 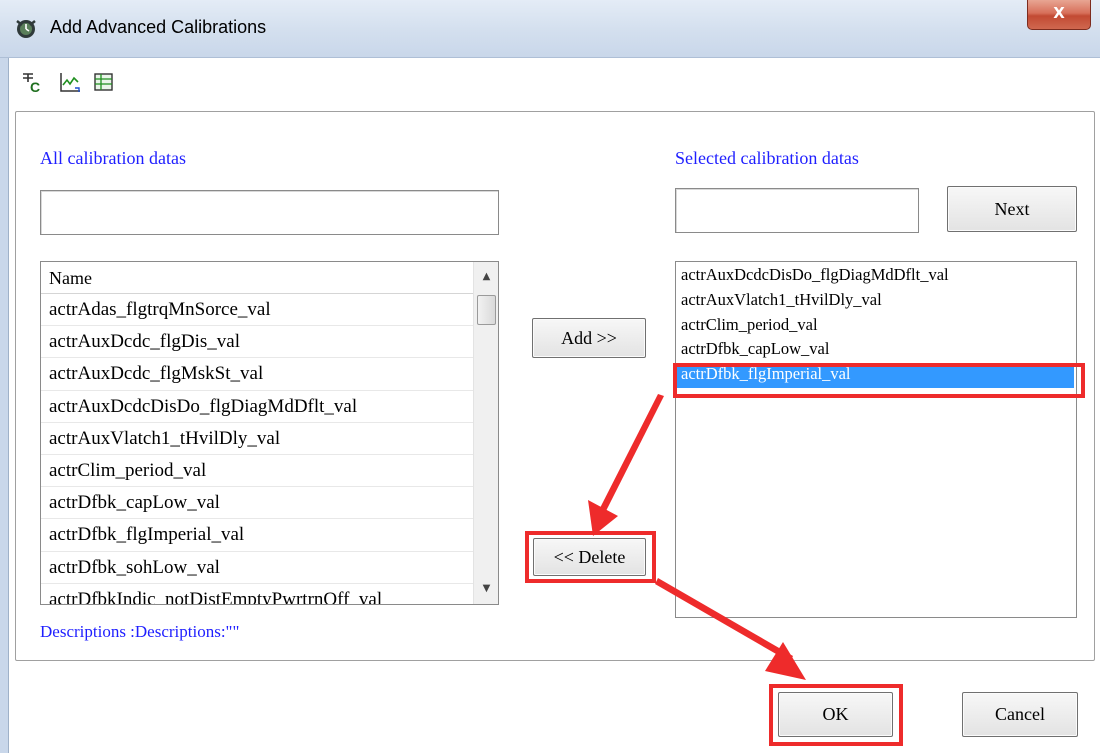 I want to click on calibration-c-icon: C, so click(x=32, y=82).